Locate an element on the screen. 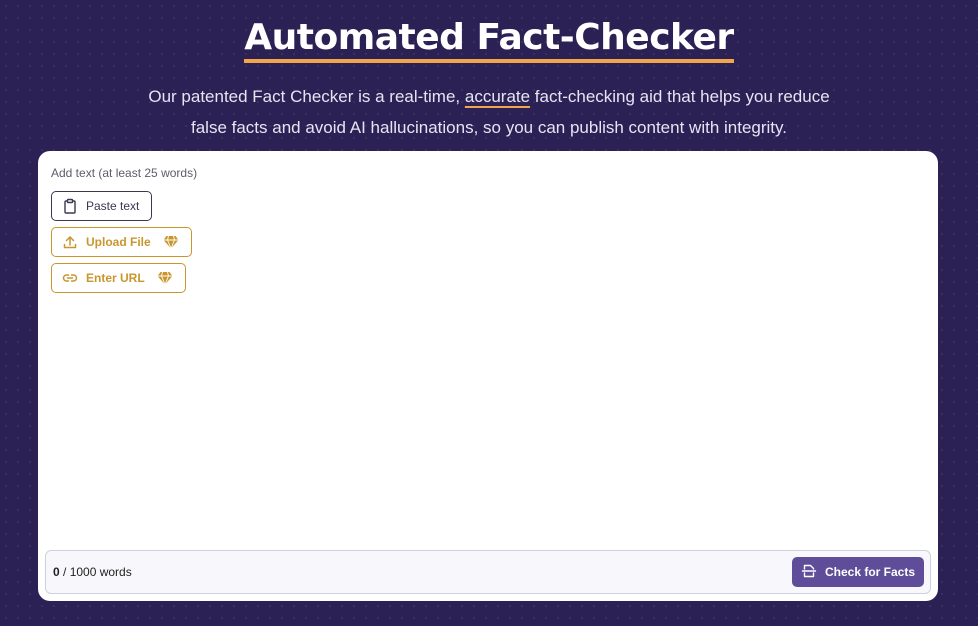 This screenshot has width=978, height=626. word-counter: 0 / 1000 words is located at coordinates (92, 572).